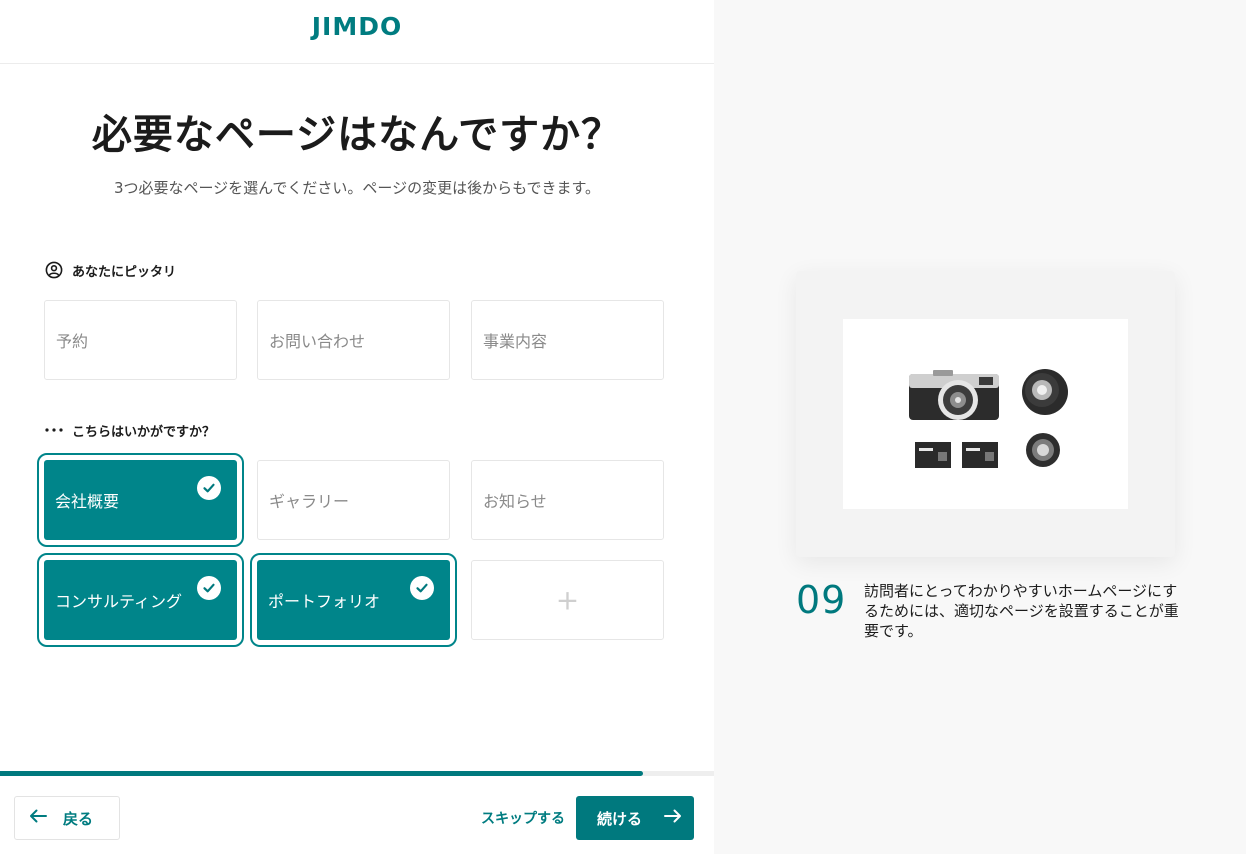 The height and width of the screenshot is (854, 1246). What do you see at coordinates (124, 272) in the screenshot?
I see `section-label-text: あなたにピッタリ` at bounding box center [124, 272].